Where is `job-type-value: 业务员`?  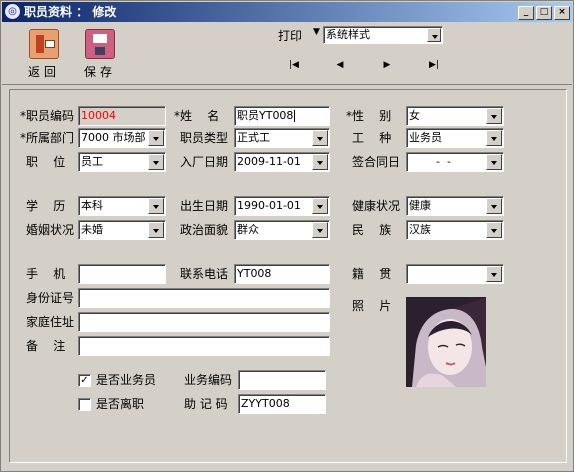
job-type-value: 业务员 is located at coordinates (425, 137).